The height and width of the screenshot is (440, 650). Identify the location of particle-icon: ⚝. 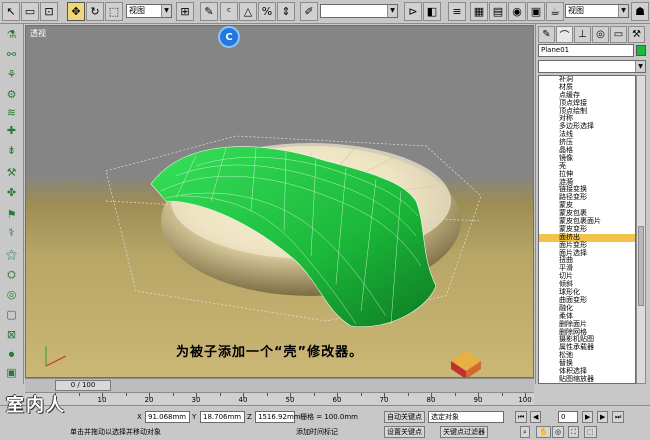
(11, 254).